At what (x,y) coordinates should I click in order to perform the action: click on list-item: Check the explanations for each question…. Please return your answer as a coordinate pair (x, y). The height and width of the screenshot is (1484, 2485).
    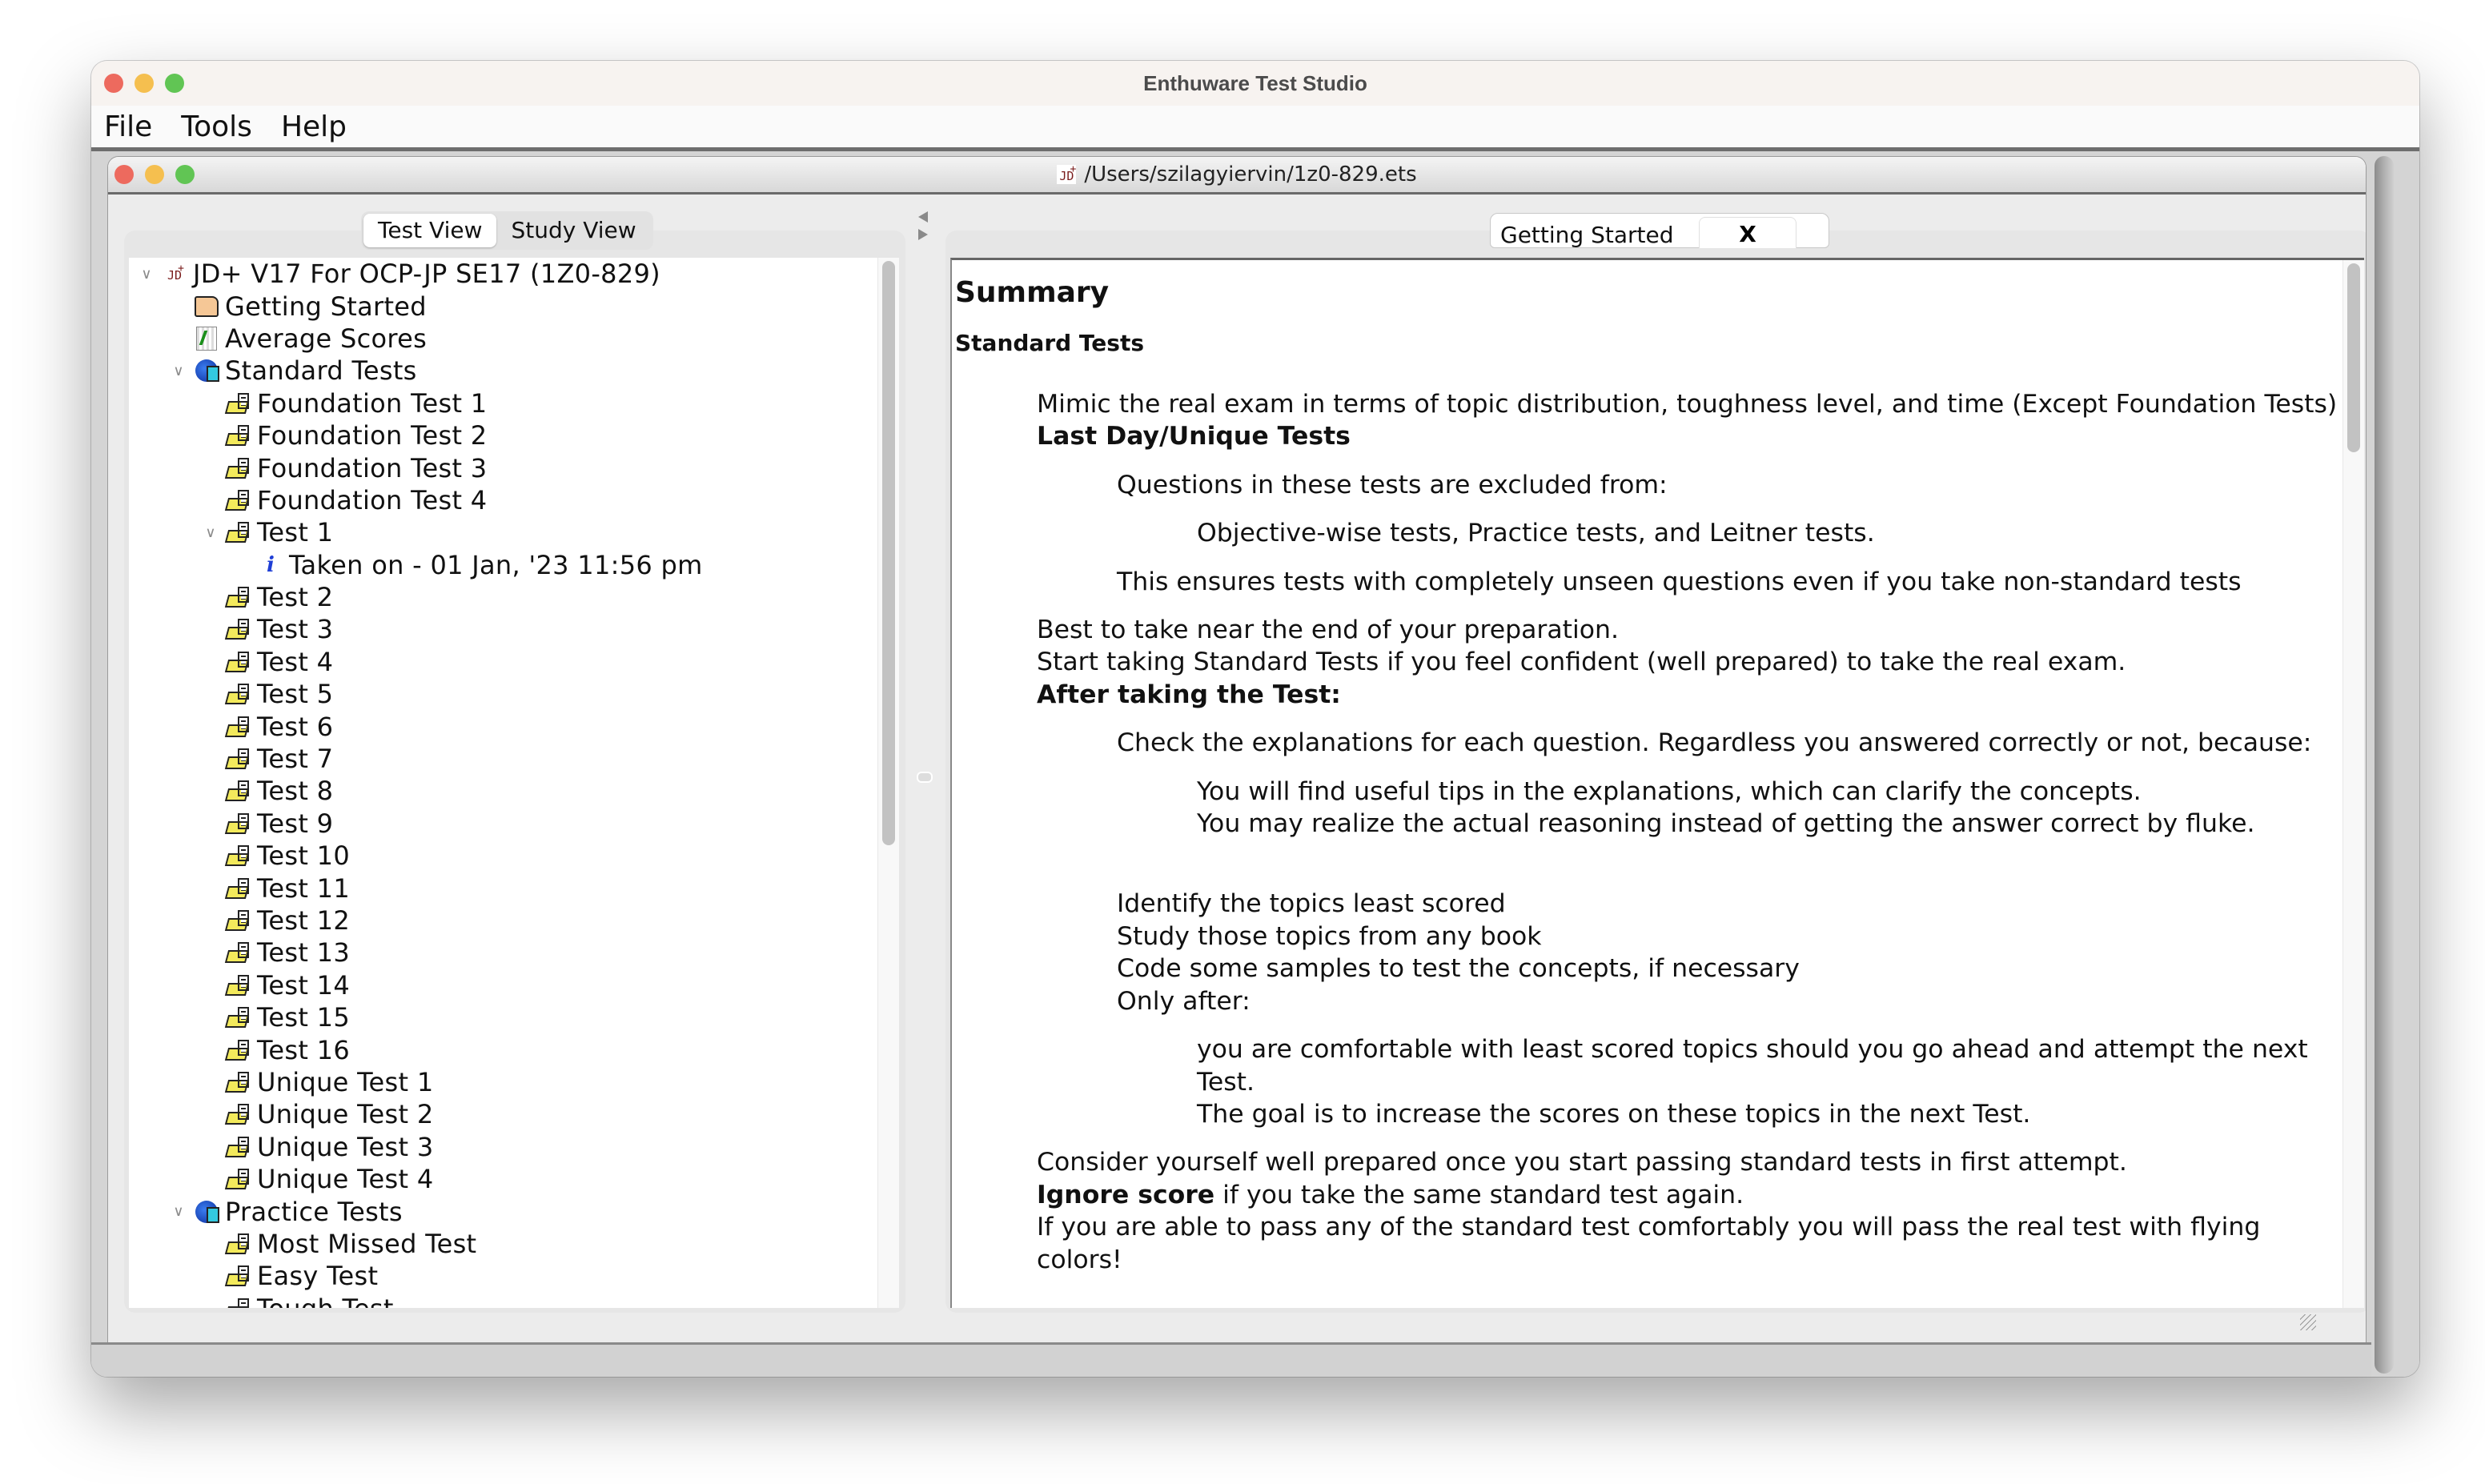
    Looking at the image, I should click on (1647, 743).